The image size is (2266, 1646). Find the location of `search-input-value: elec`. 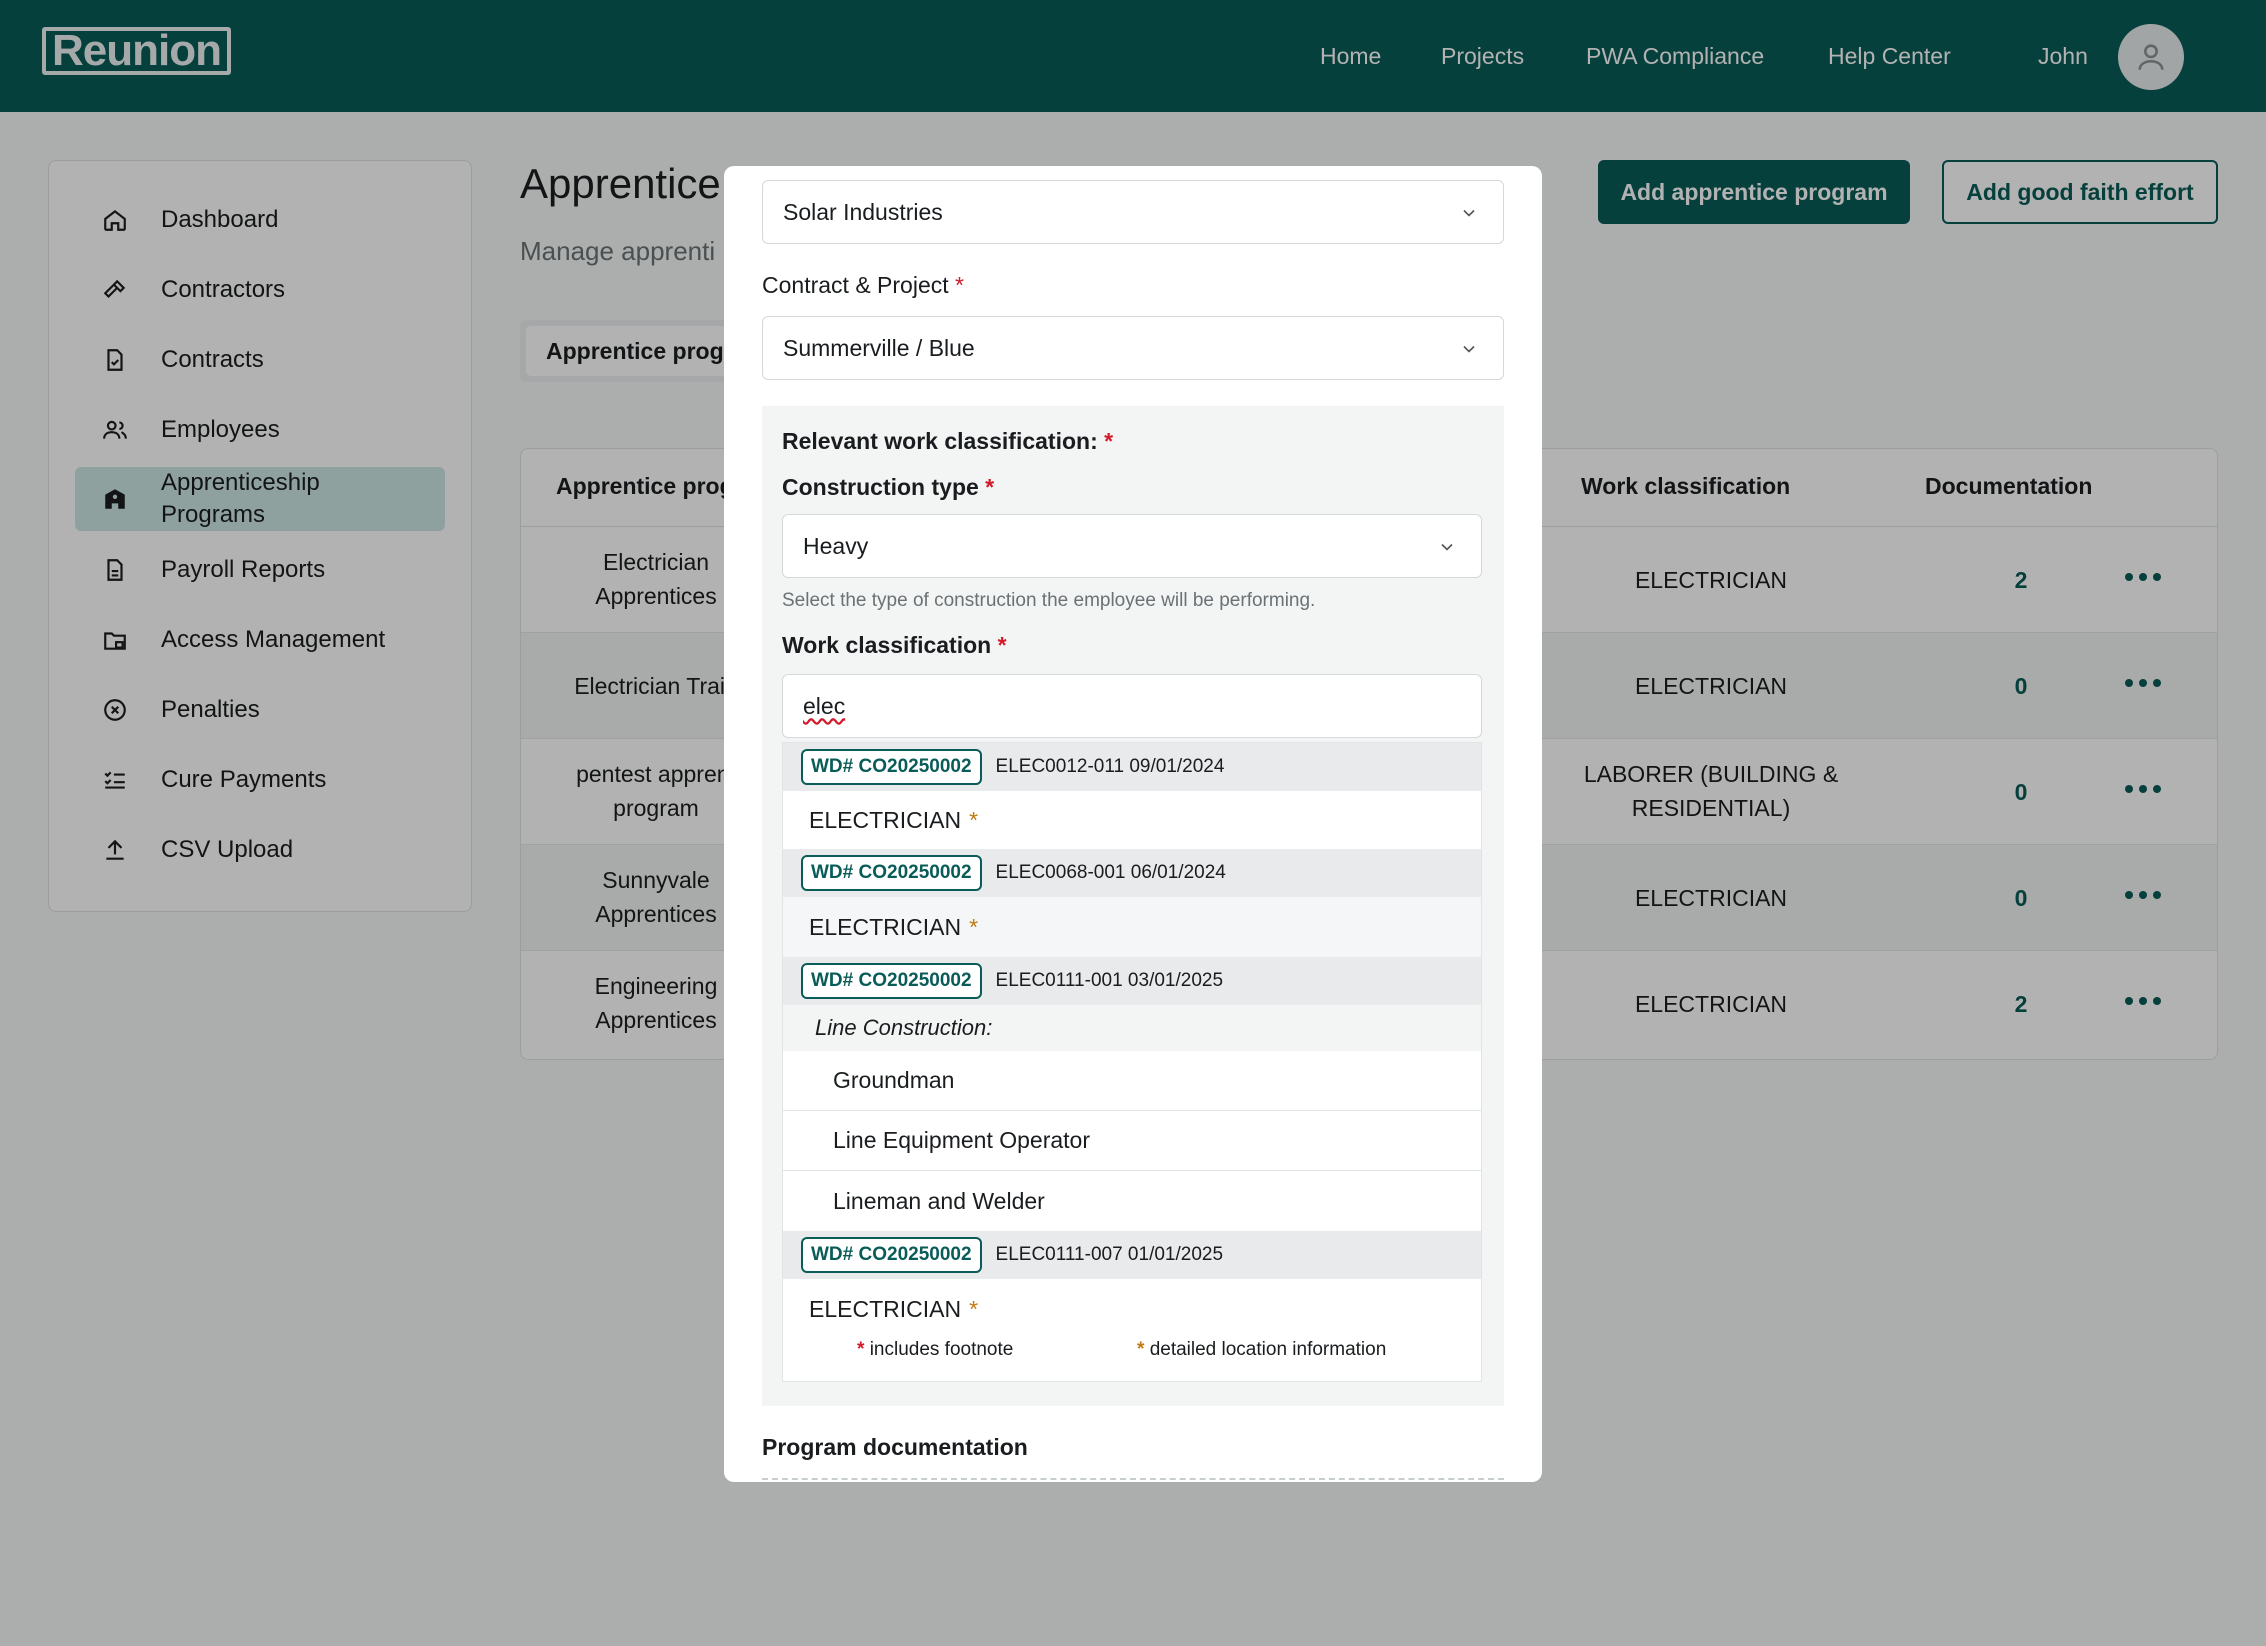

search-input-value: elec is located at coordinates (824, 705).